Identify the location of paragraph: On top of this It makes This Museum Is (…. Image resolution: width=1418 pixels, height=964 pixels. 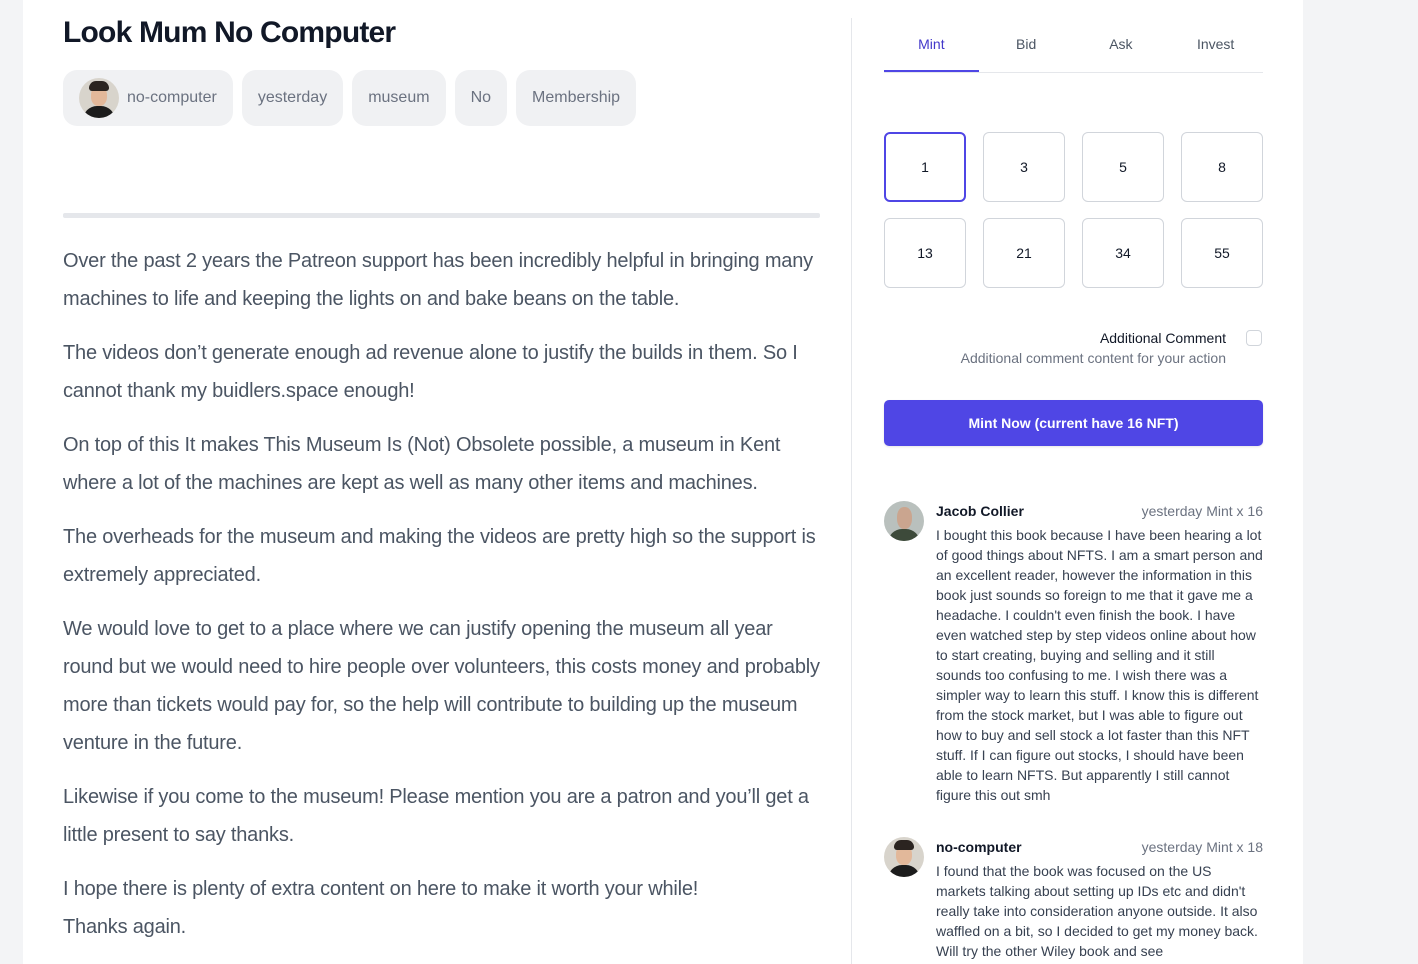
(422, 464).